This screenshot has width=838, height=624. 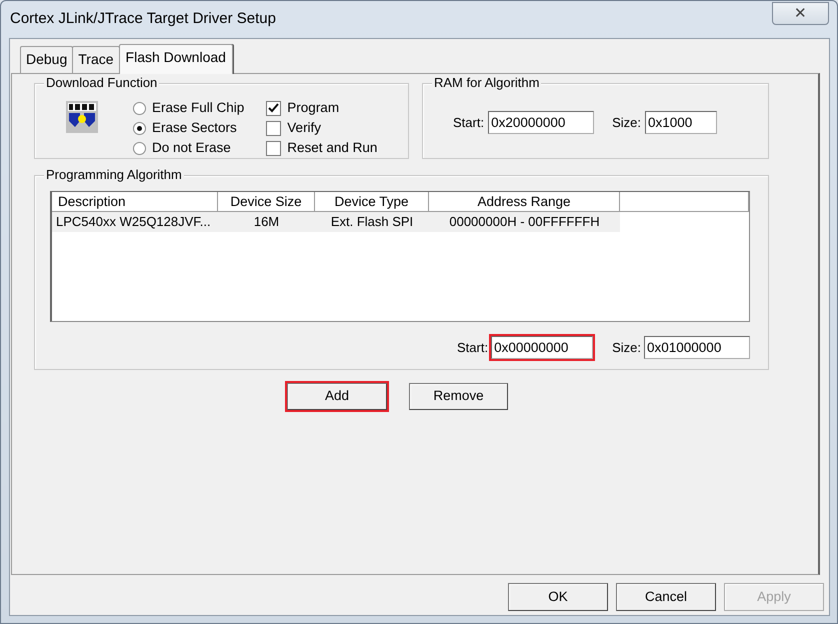 What do you see at coordinates (143, 19) in the screenshot?
I see `window-title: Cortex JLink/JTrace Target Driver Setup` at bounding box center [143, 19].